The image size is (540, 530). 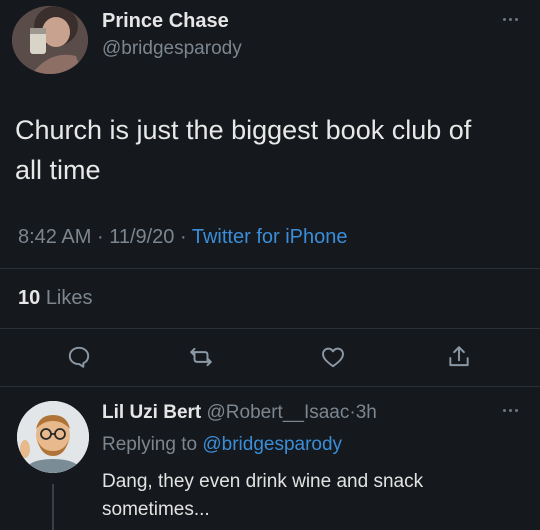 I want to click on replying-to-label: Replying to, so click(x=150, y=444).